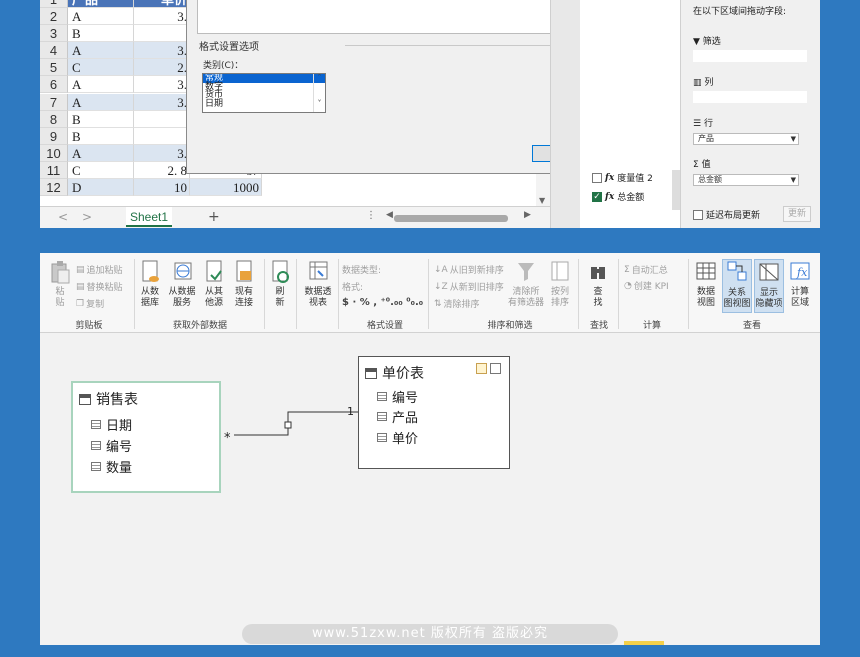 The height and width of the screenshot is (657, 860). Describe the element at coordinates (244, 284) in the screenshot. I see `existing-connections-button: 现有 连接` at that location.